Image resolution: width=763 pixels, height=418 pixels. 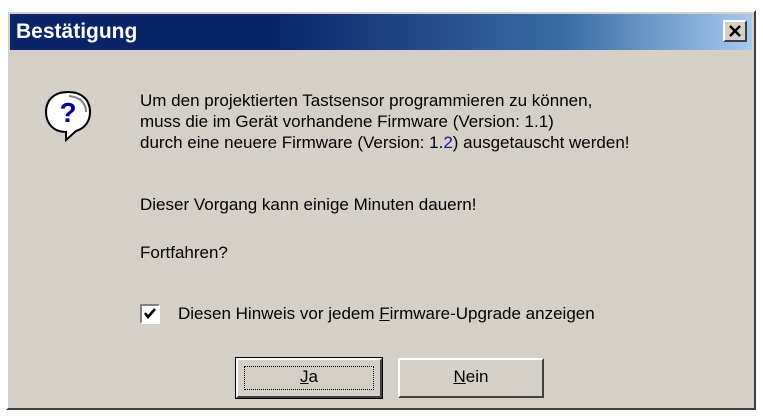 I want to click on show-hint-label-start: Diesen Hinweis vor jedem, so click(x=279, y=313).